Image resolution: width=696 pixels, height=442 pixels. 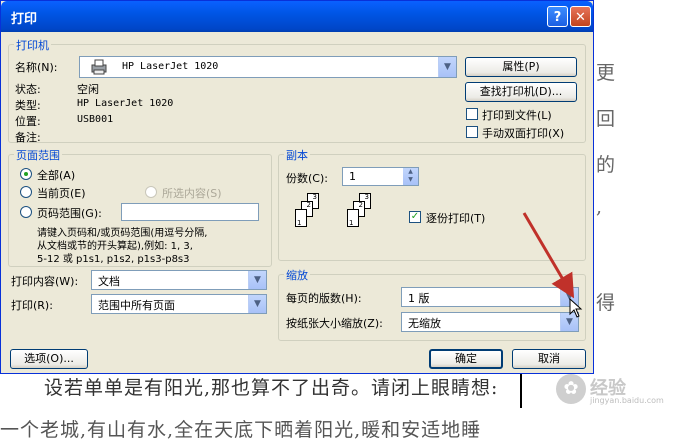 What do you see at coordinates (548, 255) in the screenshot?
I see `annotation-arrow-icon` at bounding box center [548, 255].